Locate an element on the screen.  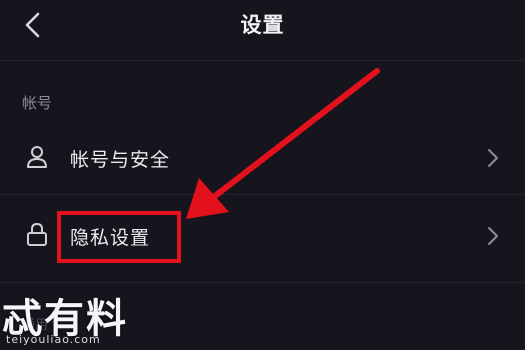
watermark: 忒有料 teiyouliao.com is located at coordinates (75, 318).